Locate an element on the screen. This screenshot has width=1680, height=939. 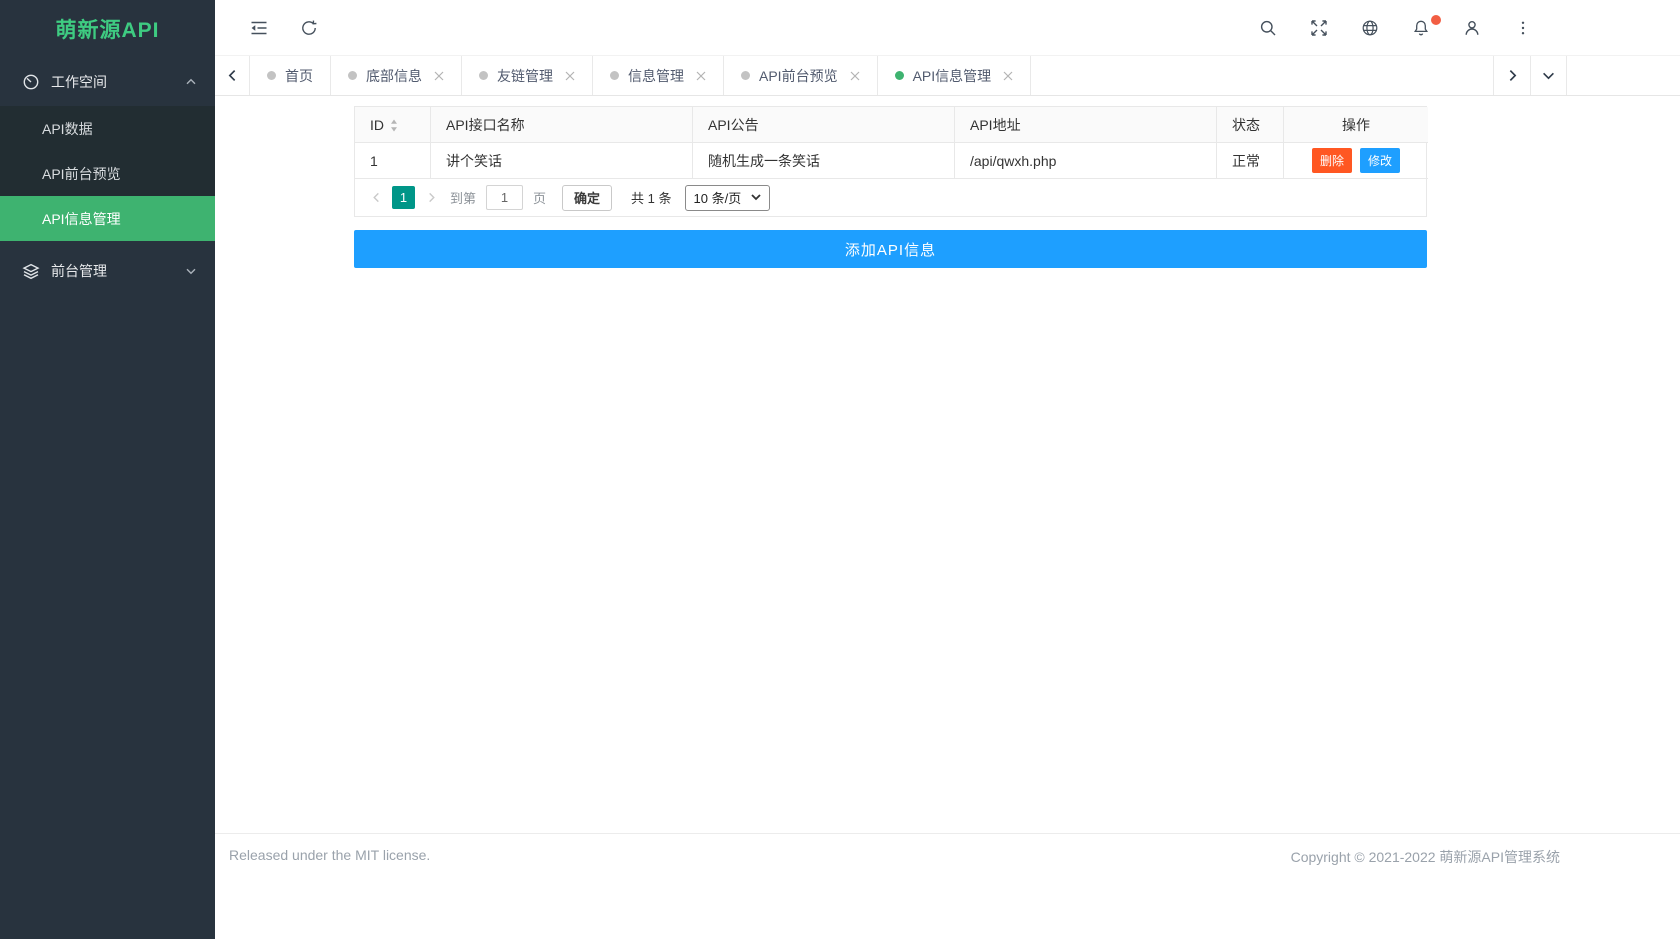
fullscreen-icon is located at coordinates (1319, 28).